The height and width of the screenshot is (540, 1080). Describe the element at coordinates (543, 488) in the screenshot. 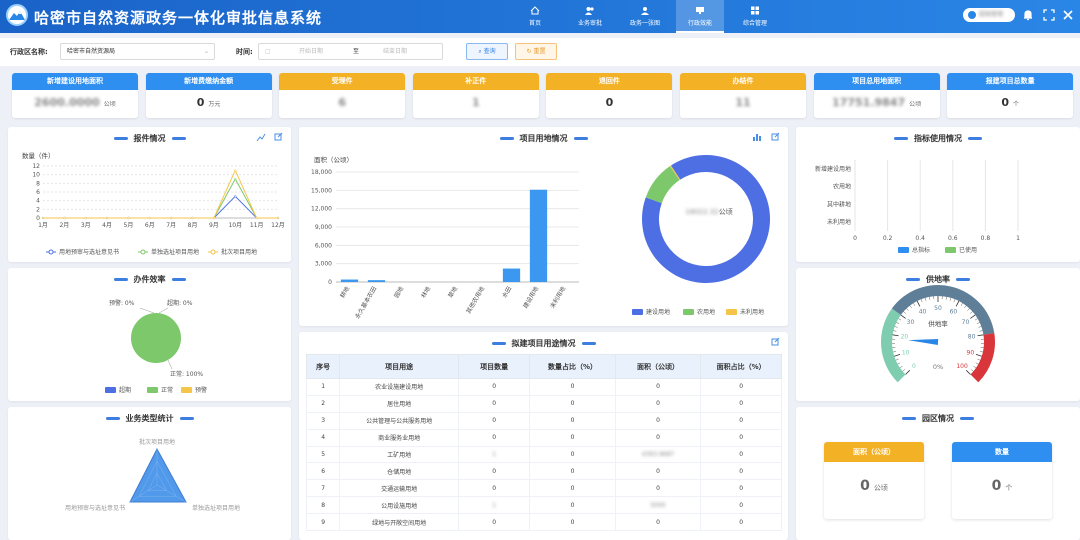

I see `table-row: 7 交通运输用地 0 0 0 0` at that location.